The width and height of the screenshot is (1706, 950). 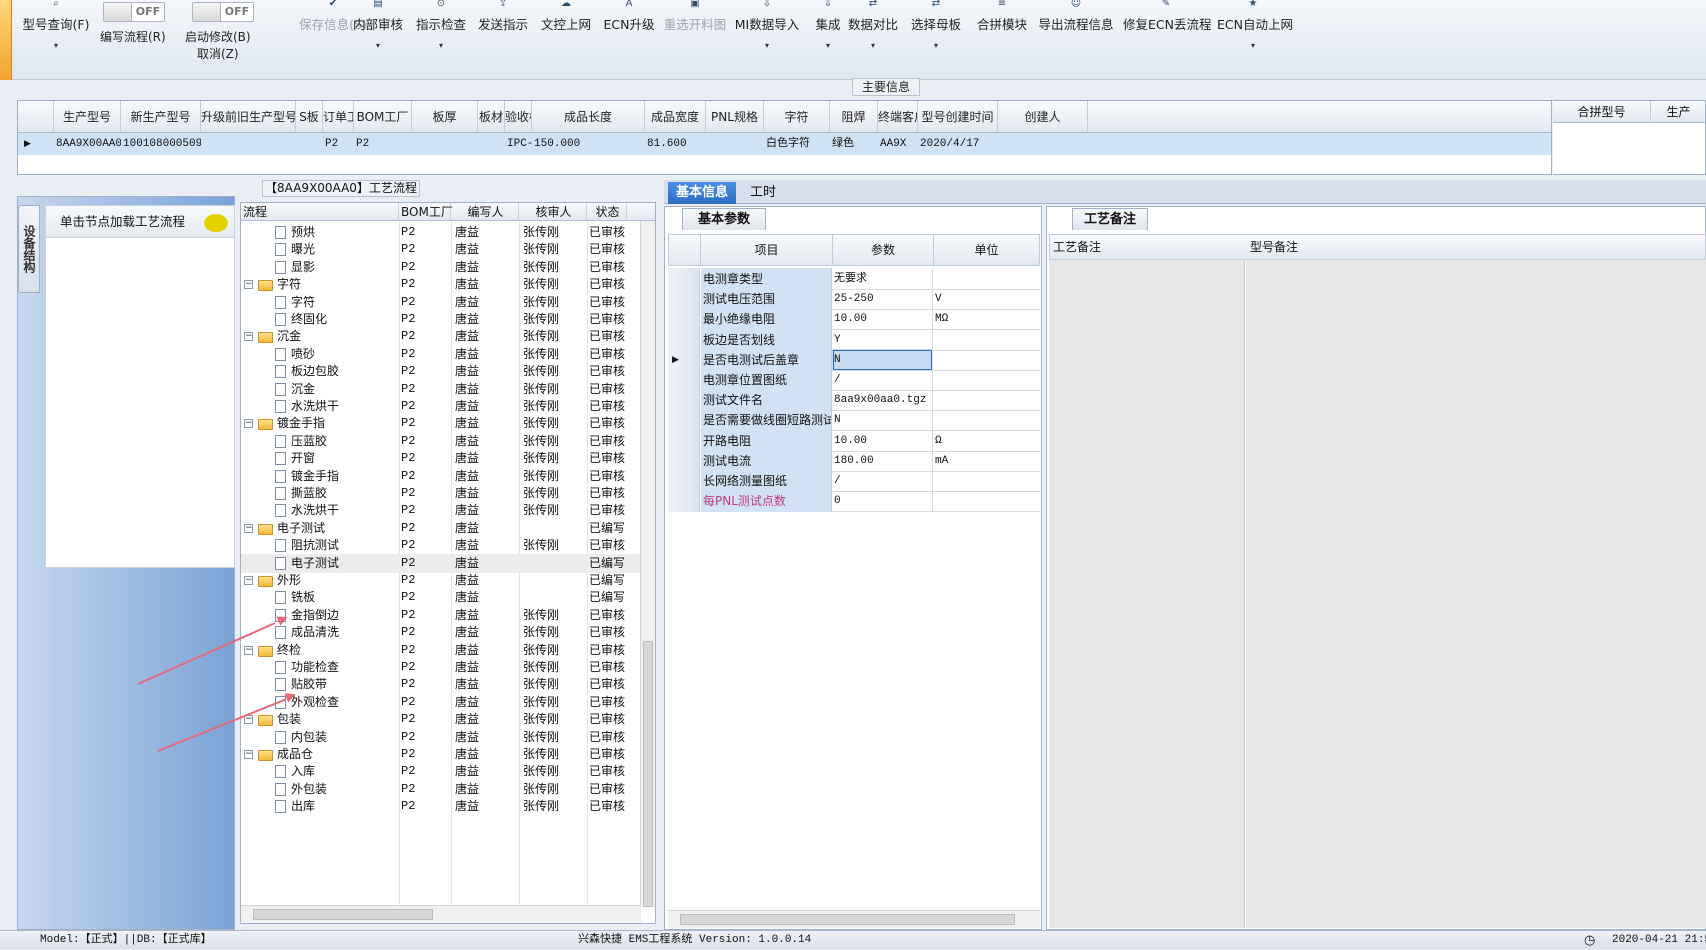 What do you see at coordinates (338, 117) in the screenshot?
I see `column-header: 订单工厂` at bounding box center [338, 117].